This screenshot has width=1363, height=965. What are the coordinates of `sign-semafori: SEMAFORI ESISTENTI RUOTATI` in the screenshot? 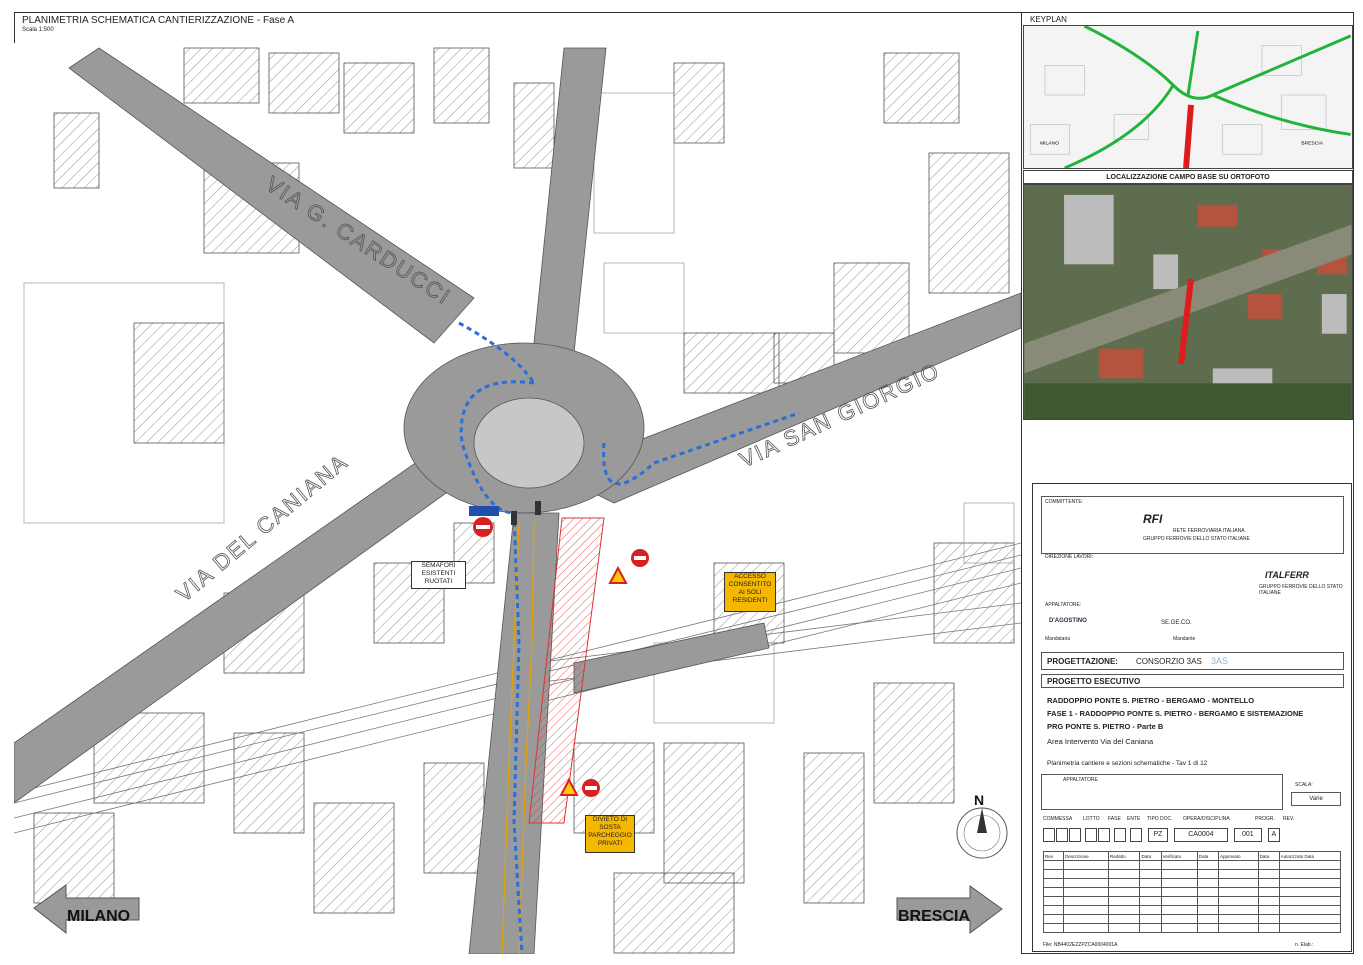 It's located at (438, 575).